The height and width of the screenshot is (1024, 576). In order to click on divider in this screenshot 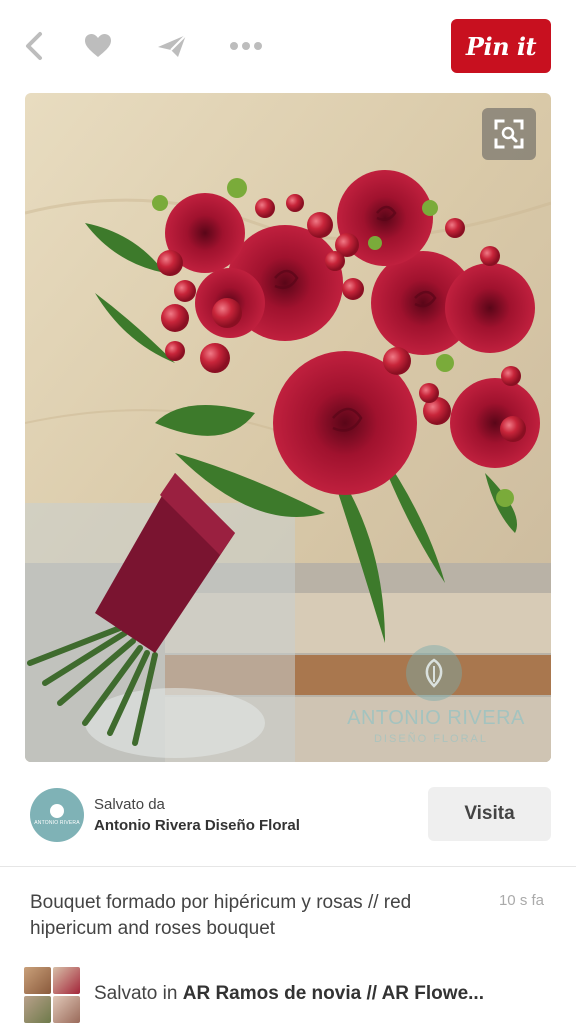, I will do `click(288, 866)`.